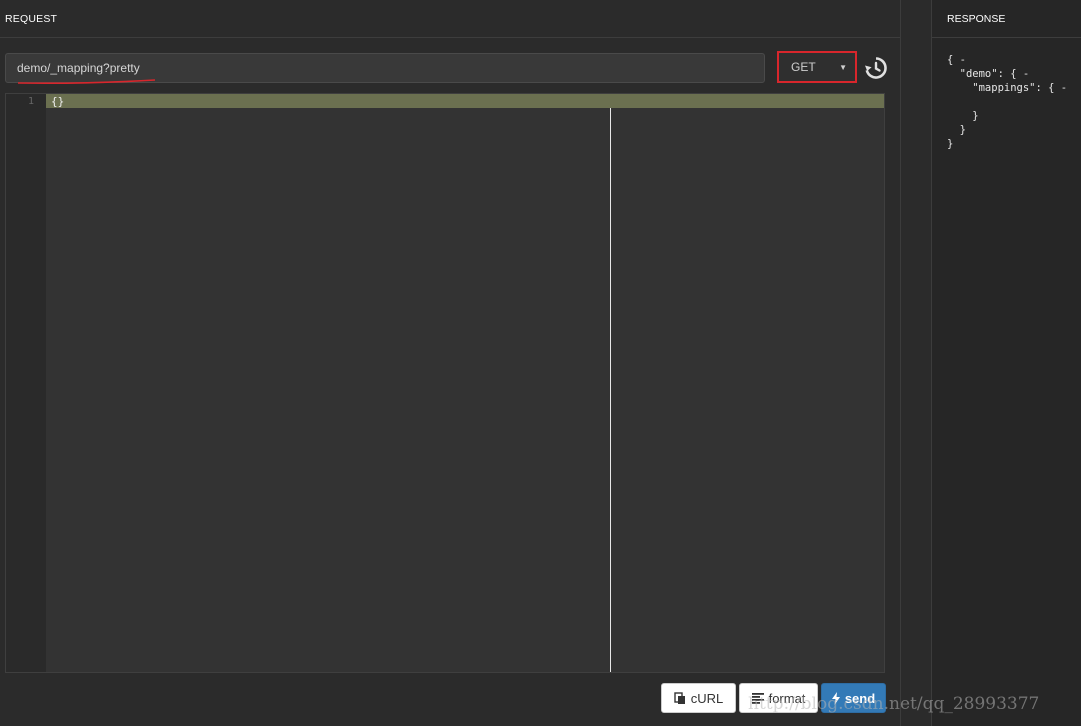 Image resolution: width=1081 pixels, height=726 pixels. Describe the element at coordinates (817, 67) in the screenshot. I see `method-select: GET ▼` at that location.